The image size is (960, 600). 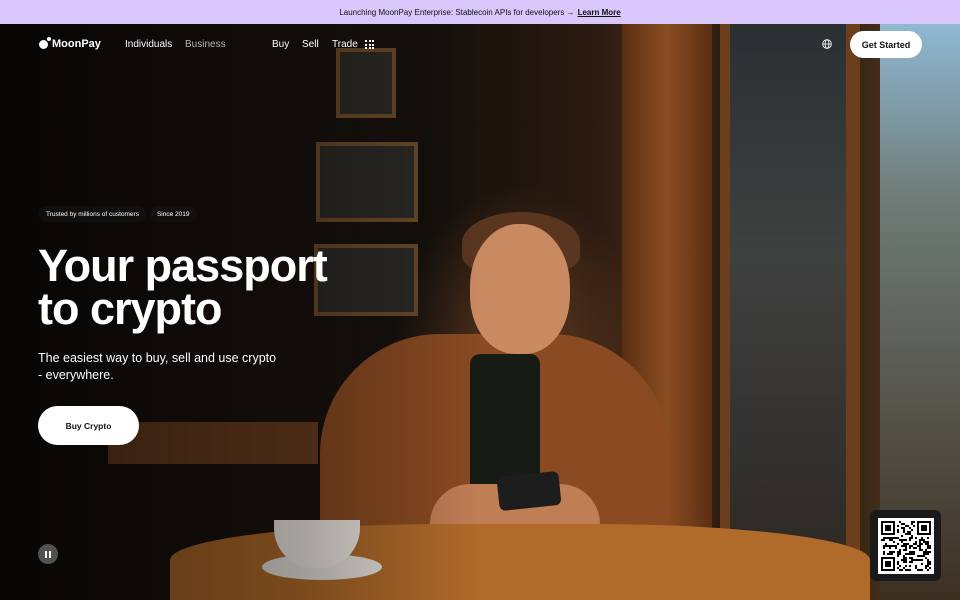 I want to click on qr-code-image, so click(x=905, y=545).